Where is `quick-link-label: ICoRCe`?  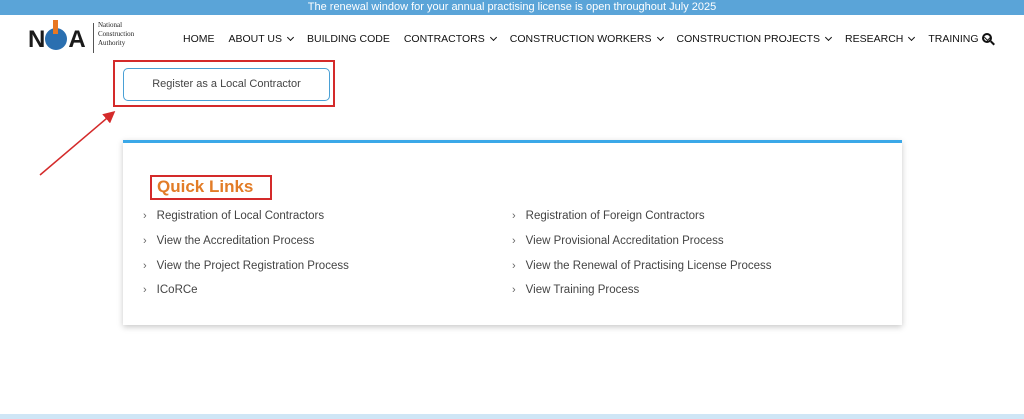
quick-link-label: ICoRCe is located at coordinates (177, 290).